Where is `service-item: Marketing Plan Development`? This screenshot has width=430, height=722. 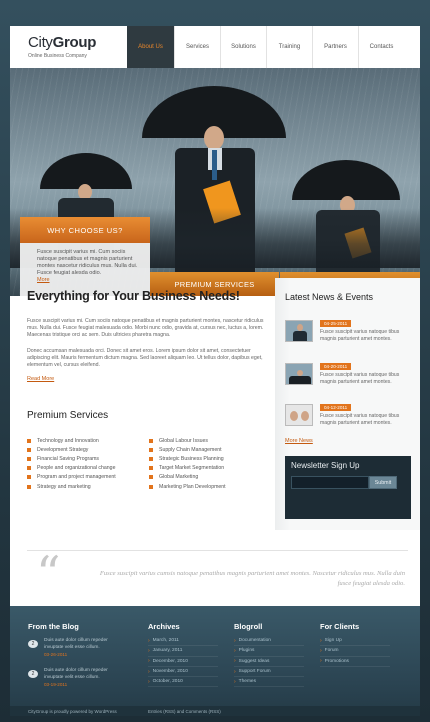 service-item: Marketing Plan Development is located at coordinates (209, 486).